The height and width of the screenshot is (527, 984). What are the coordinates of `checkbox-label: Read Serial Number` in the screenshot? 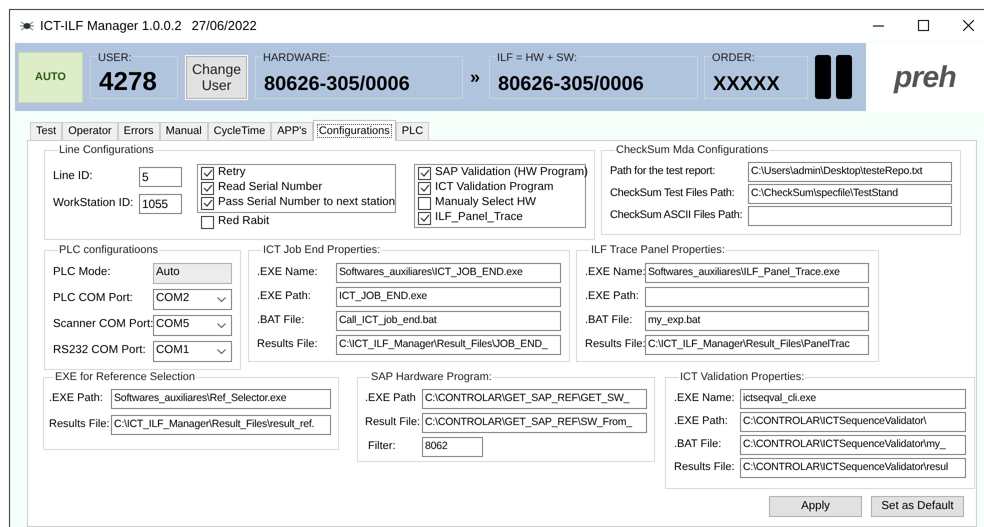 It's located at (270, 188).